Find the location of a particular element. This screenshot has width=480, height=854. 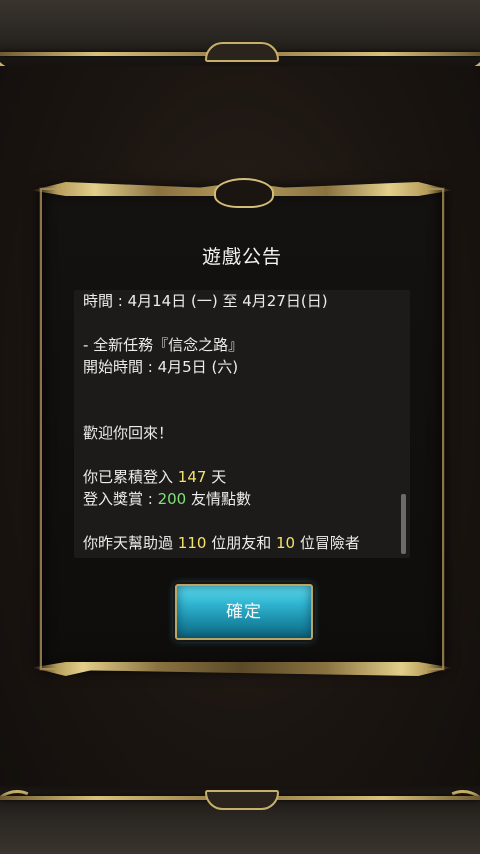

login-prefix: 你已累積登入 is located at coordinates (130, 477).